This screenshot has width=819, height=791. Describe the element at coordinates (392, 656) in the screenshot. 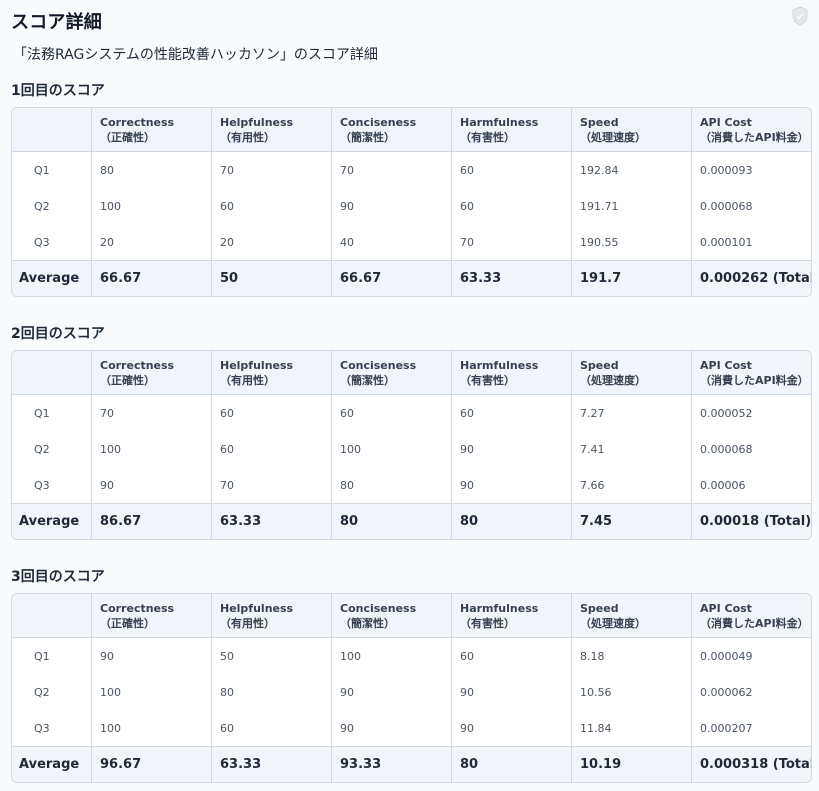

I see `score-cell: 100` at that location.